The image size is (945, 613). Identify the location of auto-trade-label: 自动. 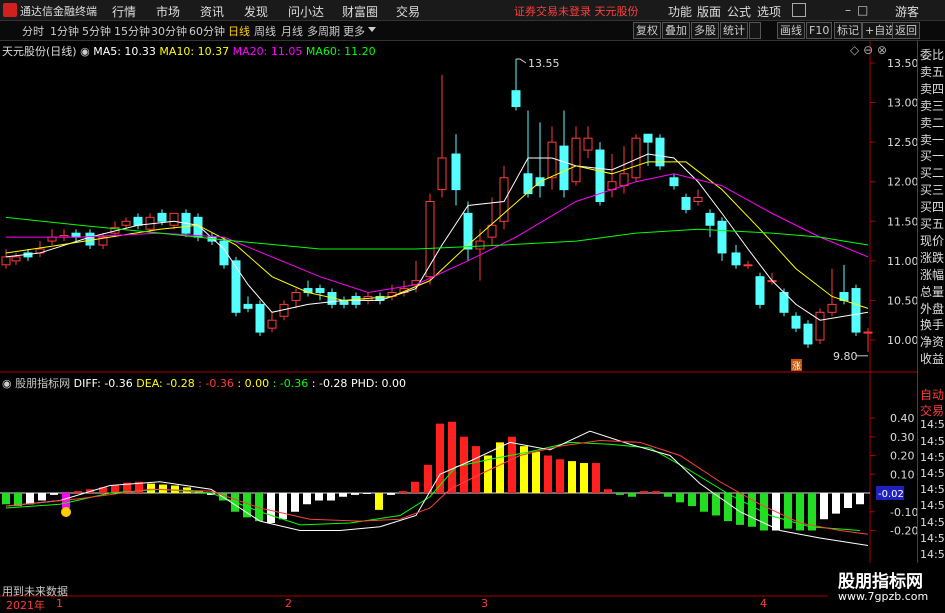
(932, 395).